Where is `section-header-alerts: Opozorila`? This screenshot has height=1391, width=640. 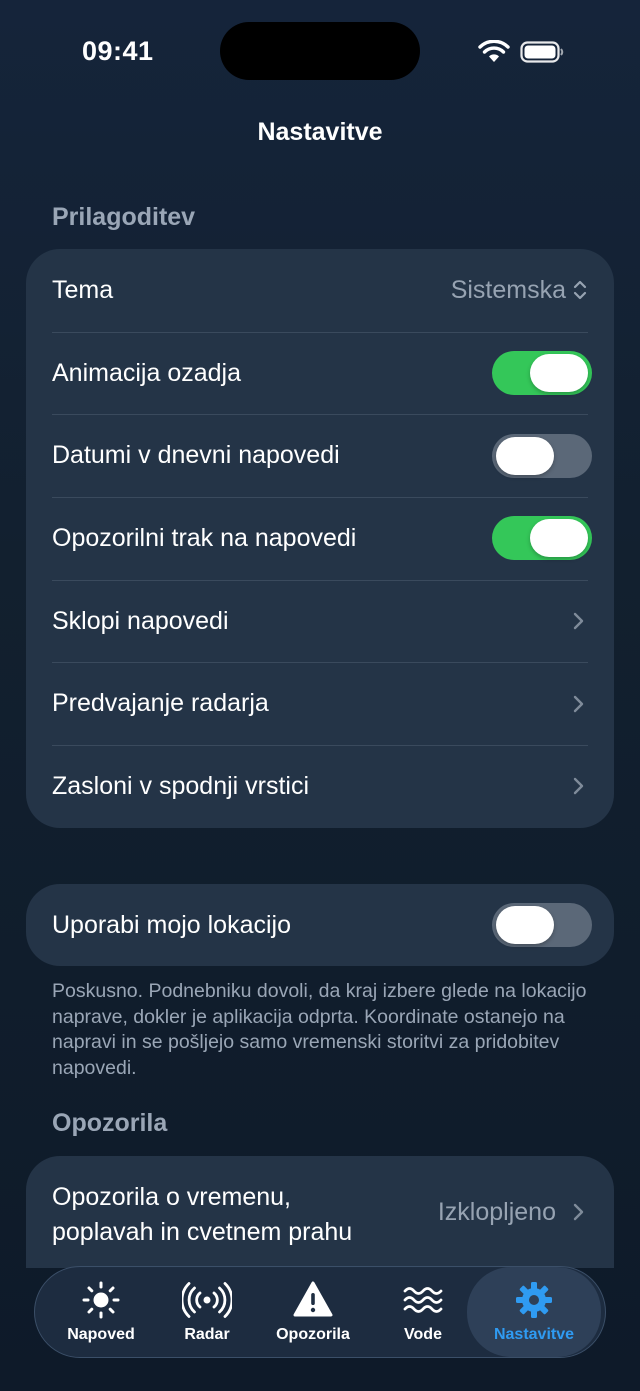
section-header-alerts: Opozorila is located at coordinates (110, 1123).